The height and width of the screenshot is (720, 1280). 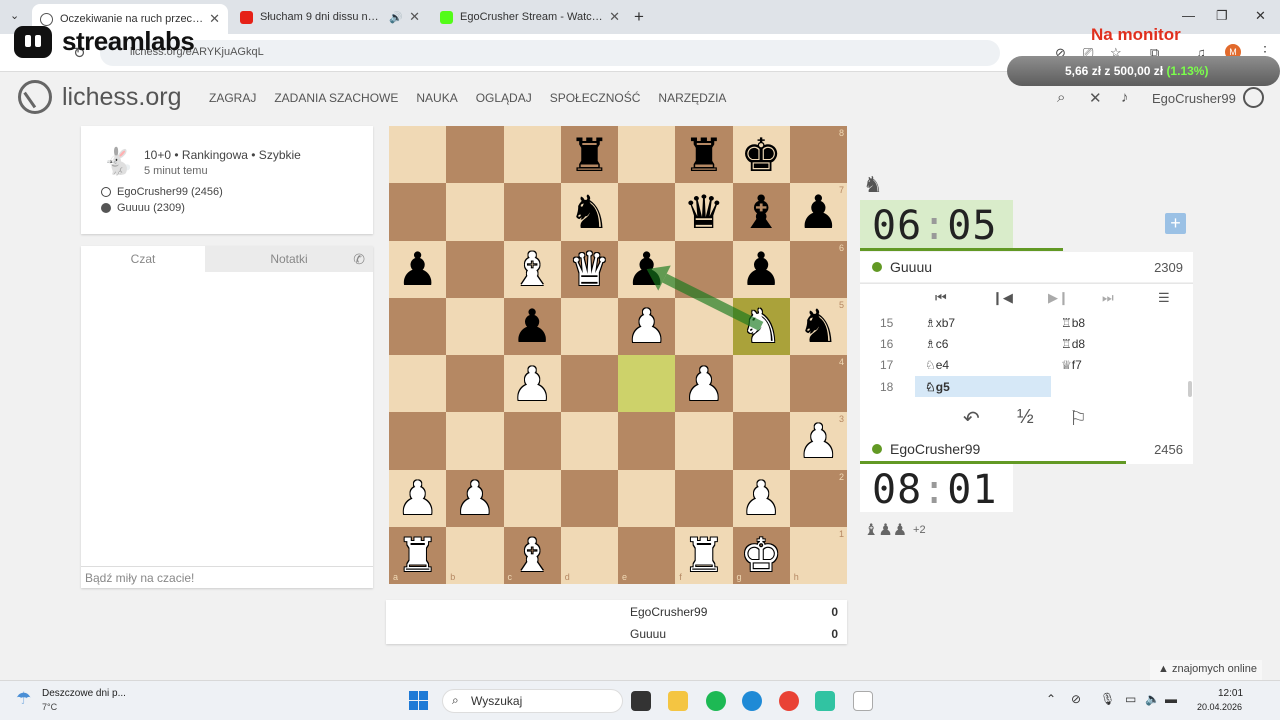 What do you see at coordinates (863, 701) in the screenshot?
I see `notepad-icon` at bounding box center [863, 701].